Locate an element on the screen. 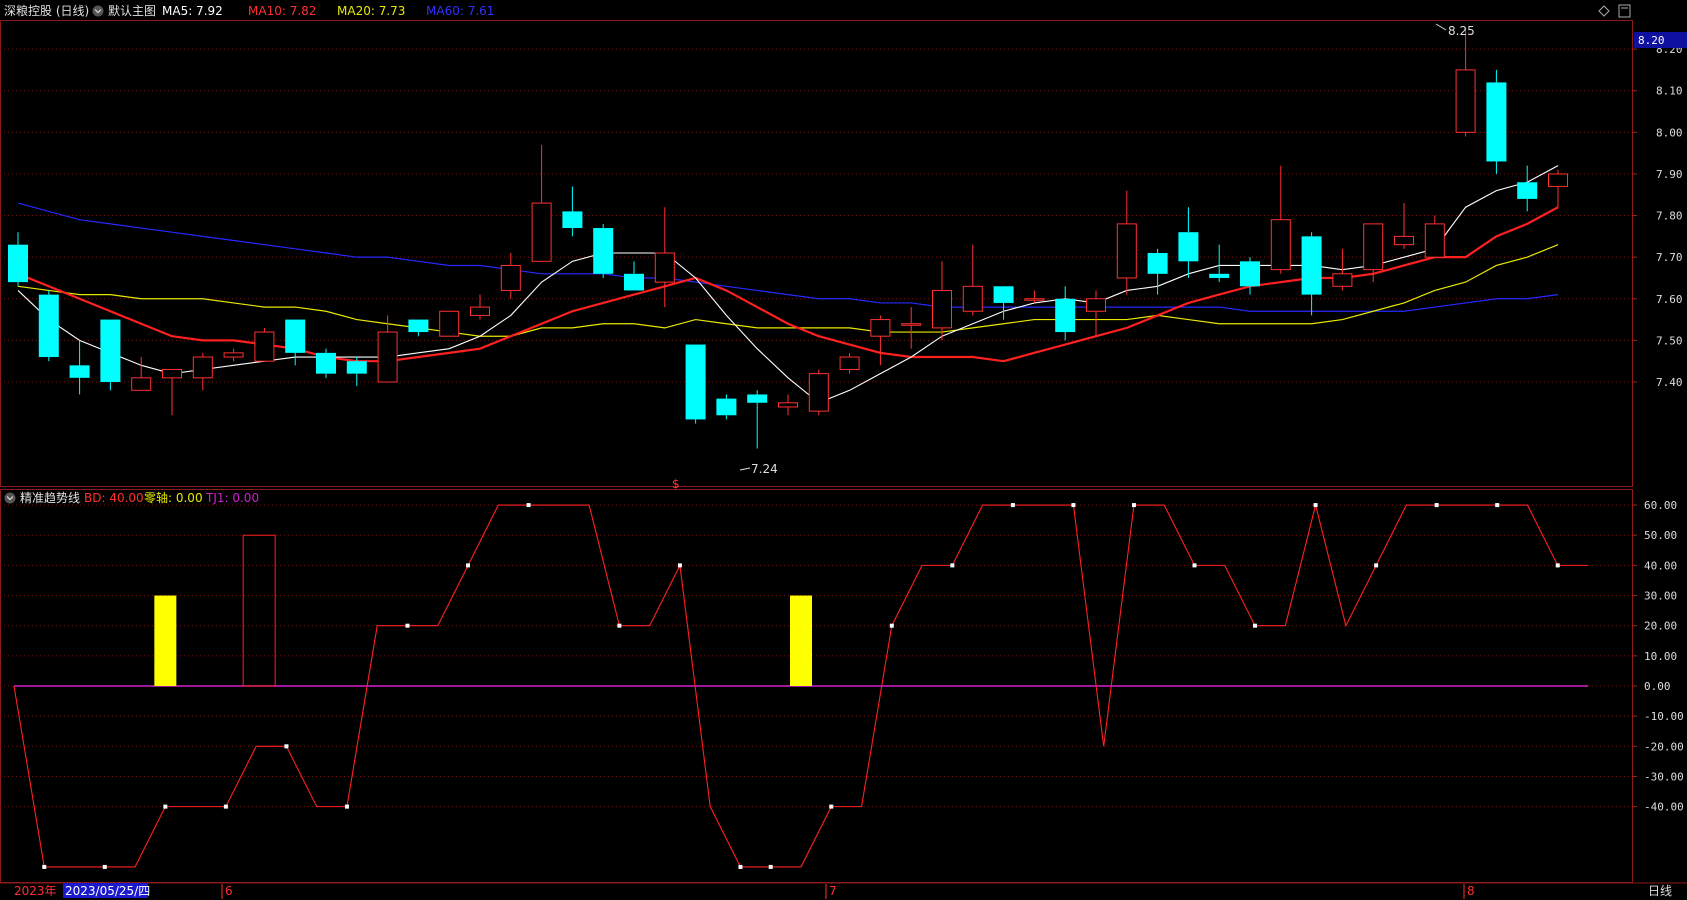 The image size is (1687, 900). indicator-tick-label: -30.00 is located at coordinates (1664, 776).